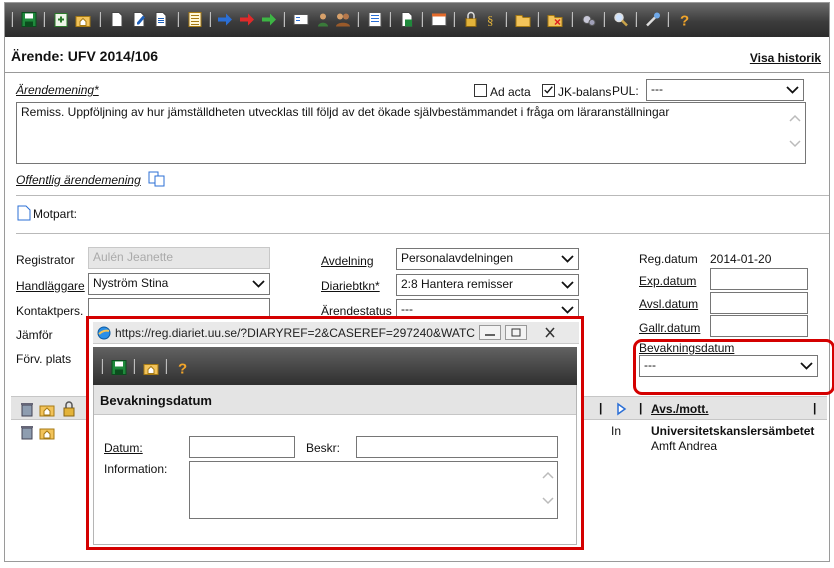  What do you see at coordinates (680, 409) in the screenshot?
I see `column-avs-mott: Avs./mott.` at bounding box center [680, 409].